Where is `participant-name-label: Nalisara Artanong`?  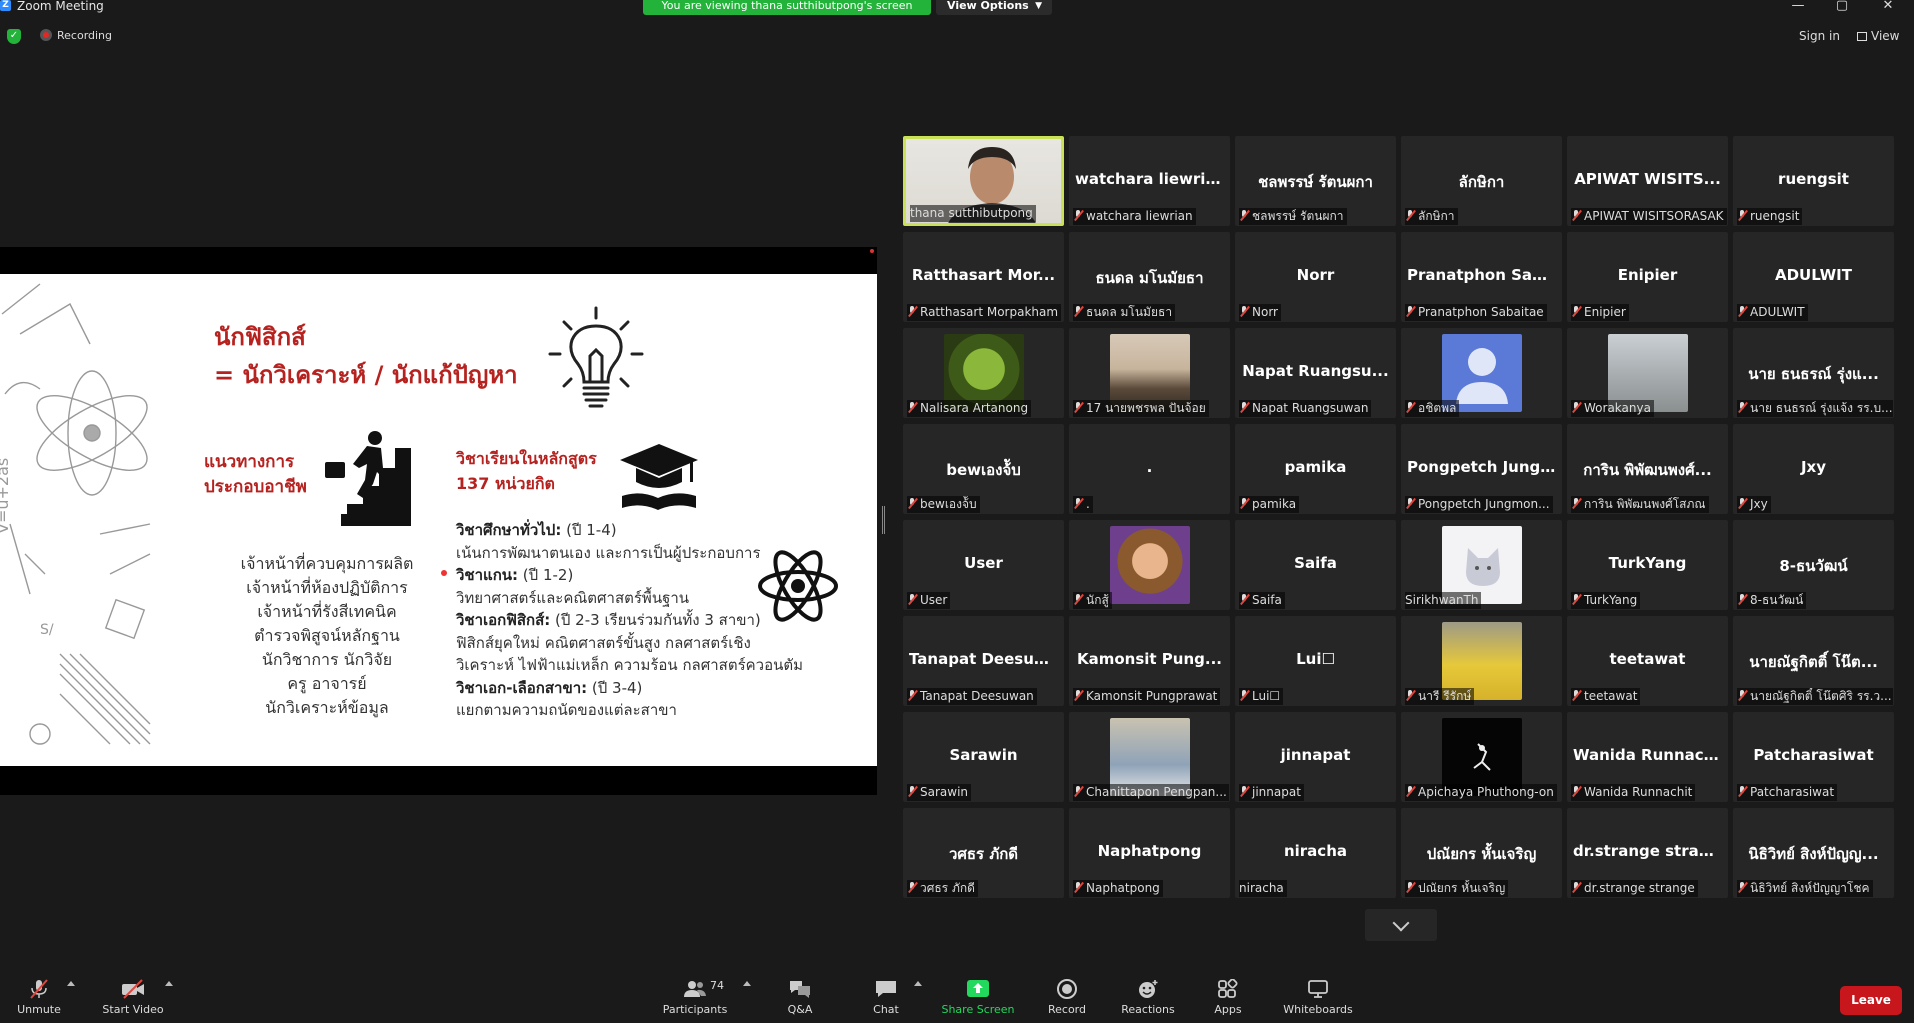 participant-name-label: Nalisara Artanong is located at coordinates (969, 408).